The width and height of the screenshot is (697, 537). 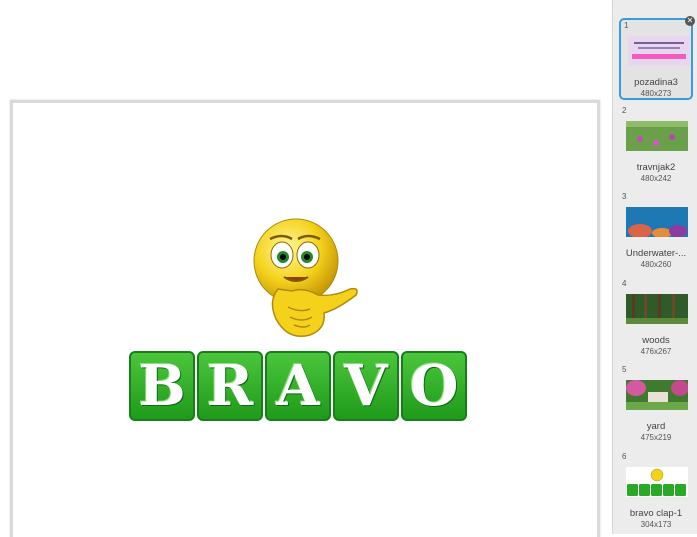 I want to click on costume-number: 3, so click(x=624, y=196).